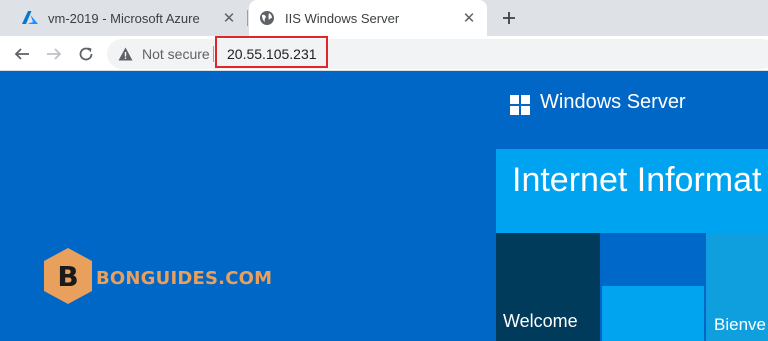 The width and height of the screenshot is (768, 341). Describe the element at coordinates (213, 54) in the screenshot. I see `omnibox-divider` at that location.